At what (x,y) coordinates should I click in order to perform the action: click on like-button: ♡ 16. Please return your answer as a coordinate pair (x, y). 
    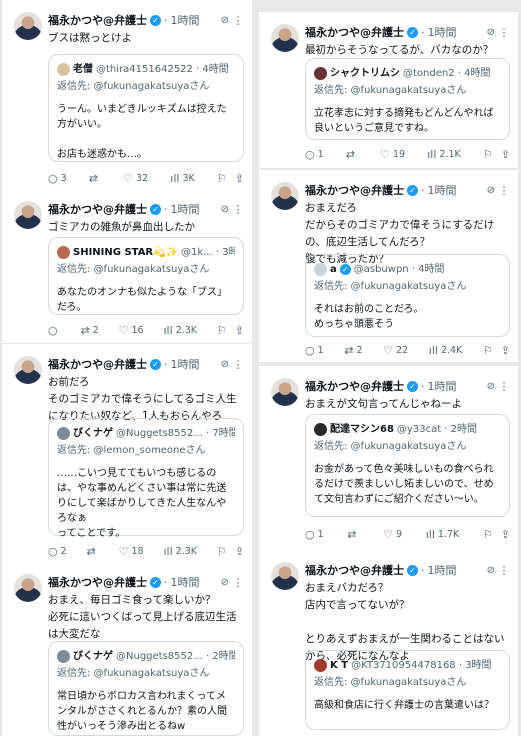
    Looking at the image, I should click on (131, 330).